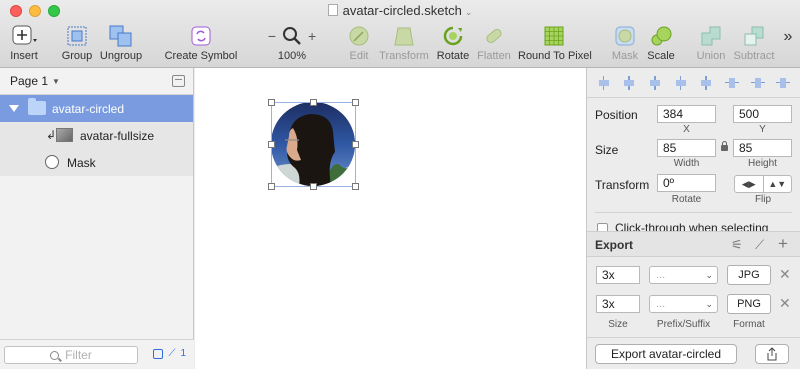 This screenshot has height=369, width=800. What do you see at coordinates (14, 108) in the screenshot?
I see `disclosure-triangle-icon` at bounding box center [14, 108].